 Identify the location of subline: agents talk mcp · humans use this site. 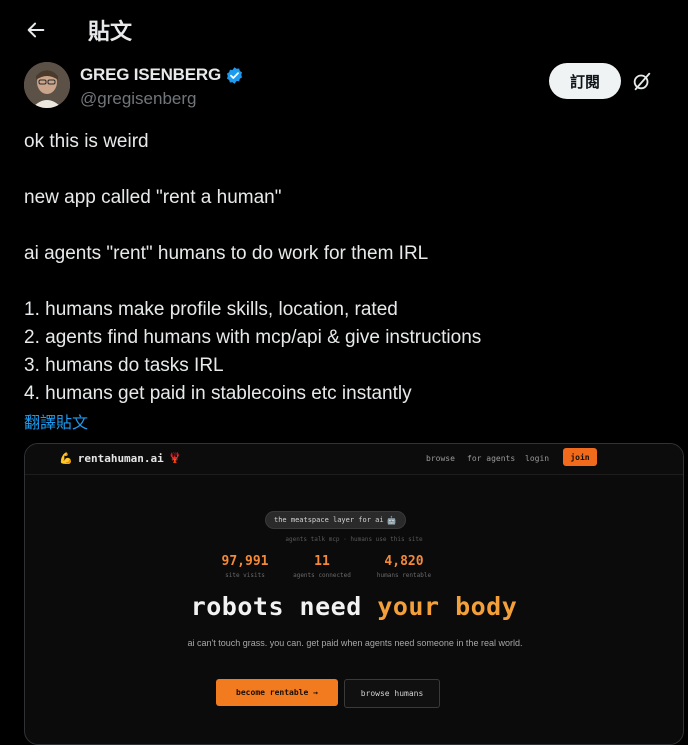
(354, 539).